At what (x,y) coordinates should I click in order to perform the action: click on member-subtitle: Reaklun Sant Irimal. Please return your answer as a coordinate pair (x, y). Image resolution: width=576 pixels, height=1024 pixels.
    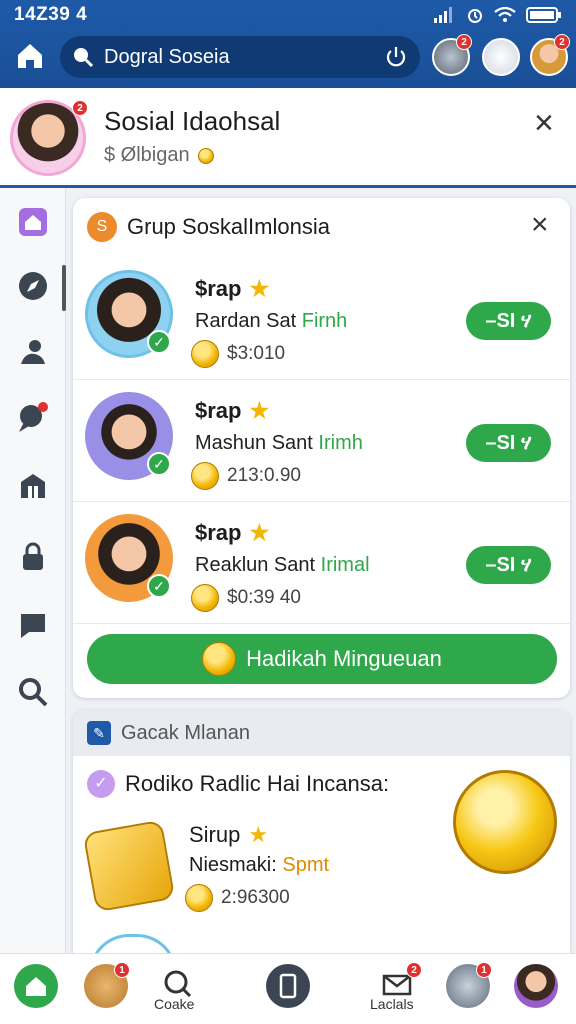
    Looking at the image, I should click on (282, 565).